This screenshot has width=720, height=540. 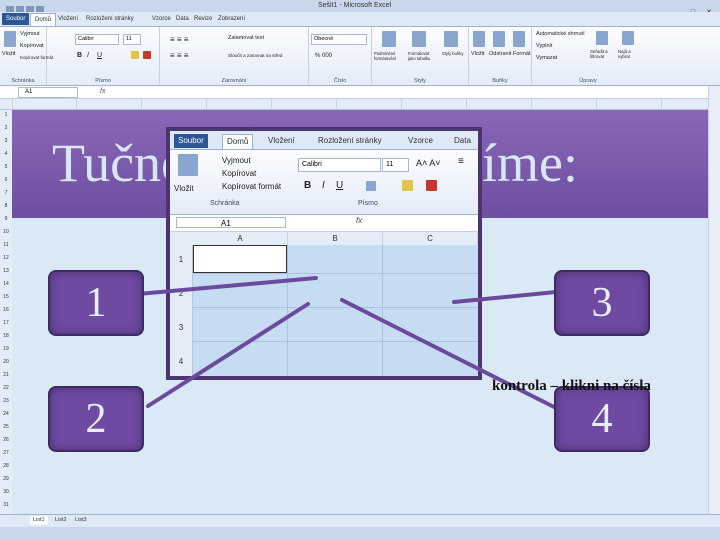 I want to click on paste-icon, so click(x=10, y=39).